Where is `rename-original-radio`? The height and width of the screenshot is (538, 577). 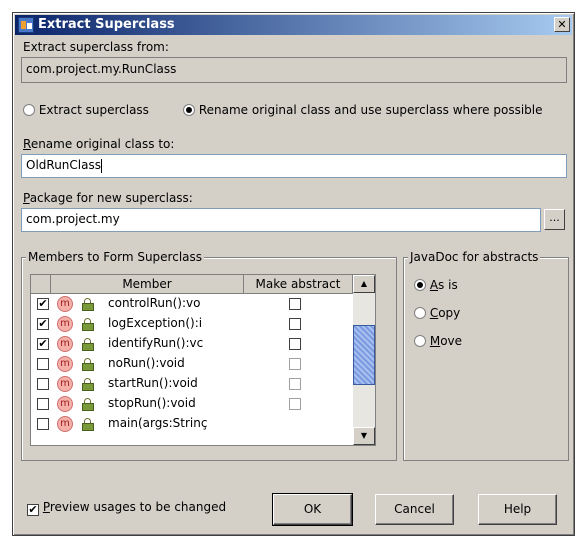
rename-original-radio is located at coordinates (189, 110).